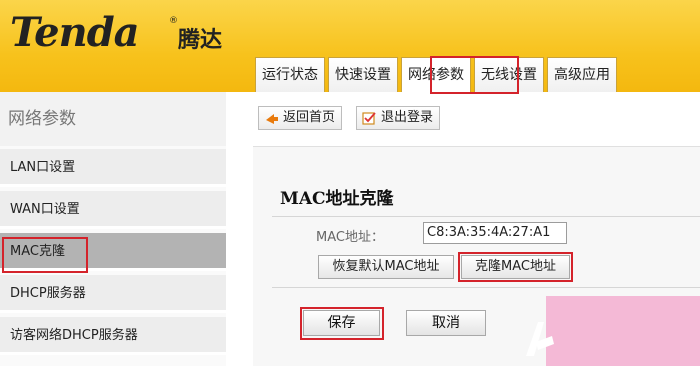 The image size is (700, 366). Describe the element at coordinates (113, 168) in the screenshot. I see `sidebar-item-lan: LAN口设置` at that location.